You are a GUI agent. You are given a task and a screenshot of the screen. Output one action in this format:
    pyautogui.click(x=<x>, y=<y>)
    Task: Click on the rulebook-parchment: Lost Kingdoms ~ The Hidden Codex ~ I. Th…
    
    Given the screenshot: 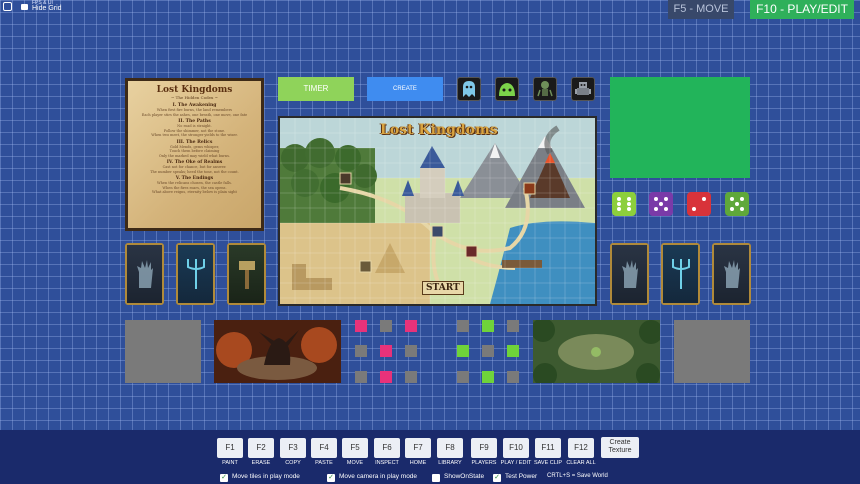 What is the action you would take?
    pyautogui.click(x=194, y=154)
    